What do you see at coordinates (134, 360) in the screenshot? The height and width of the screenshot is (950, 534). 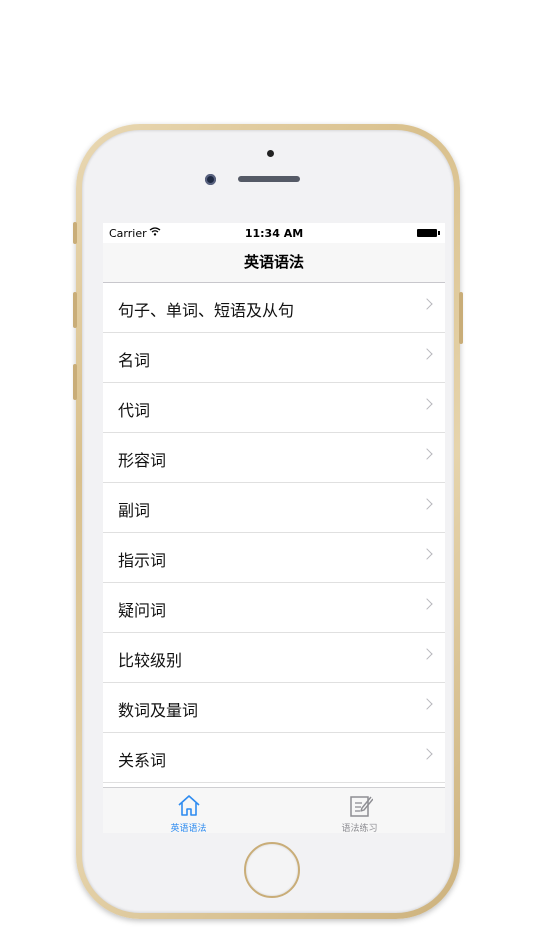 I see `list-item-label: 名词` at bounding box center [134, 360].